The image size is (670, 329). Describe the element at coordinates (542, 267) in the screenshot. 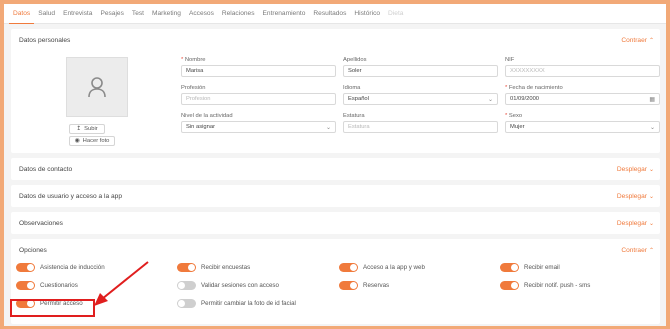

I see `option-label: Recibir email` at that location.